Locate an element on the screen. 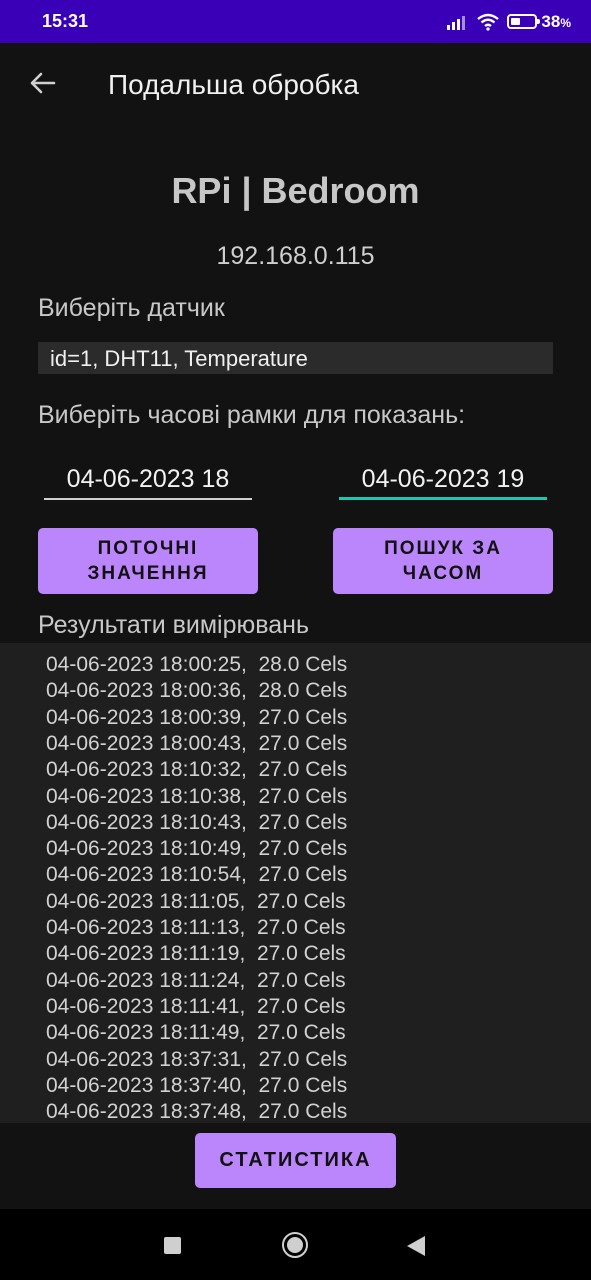 The width and height of the screenshot is (591, 1280). battery-fill is located at coordinates (515, 21).